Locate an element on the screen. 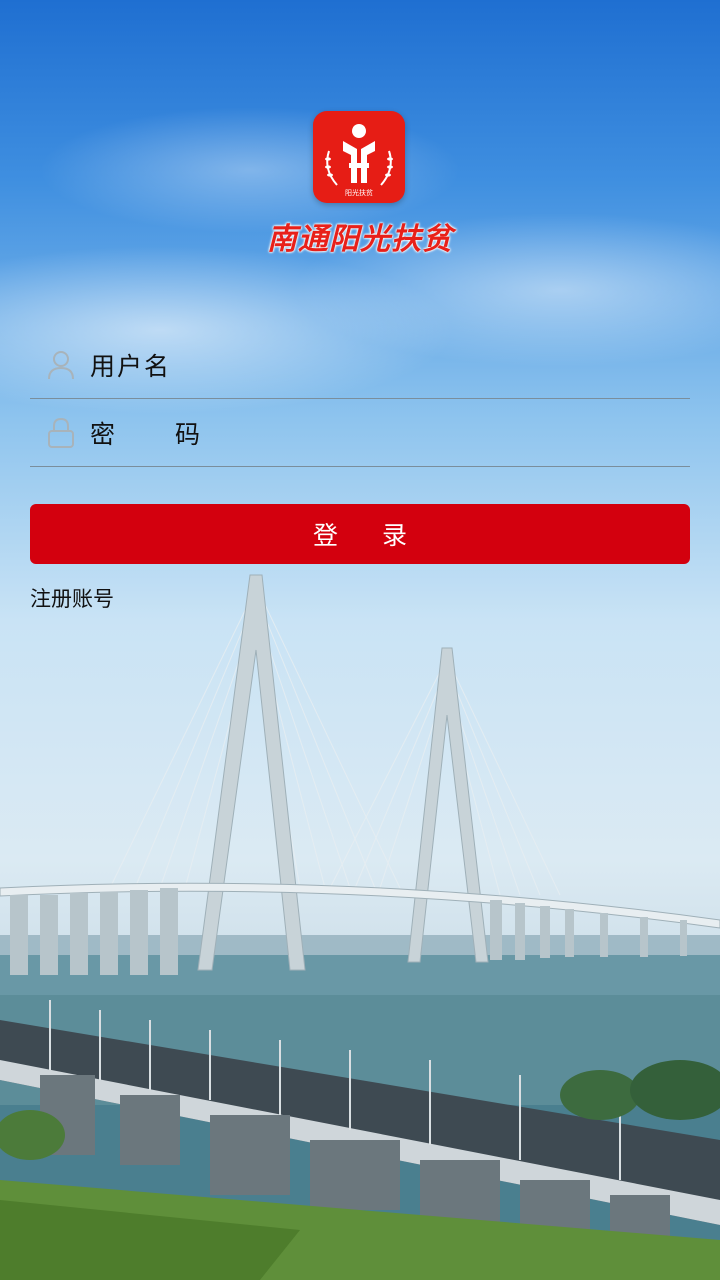  app-logo: 阳光扶贫 is located at coordinates (359, 157).